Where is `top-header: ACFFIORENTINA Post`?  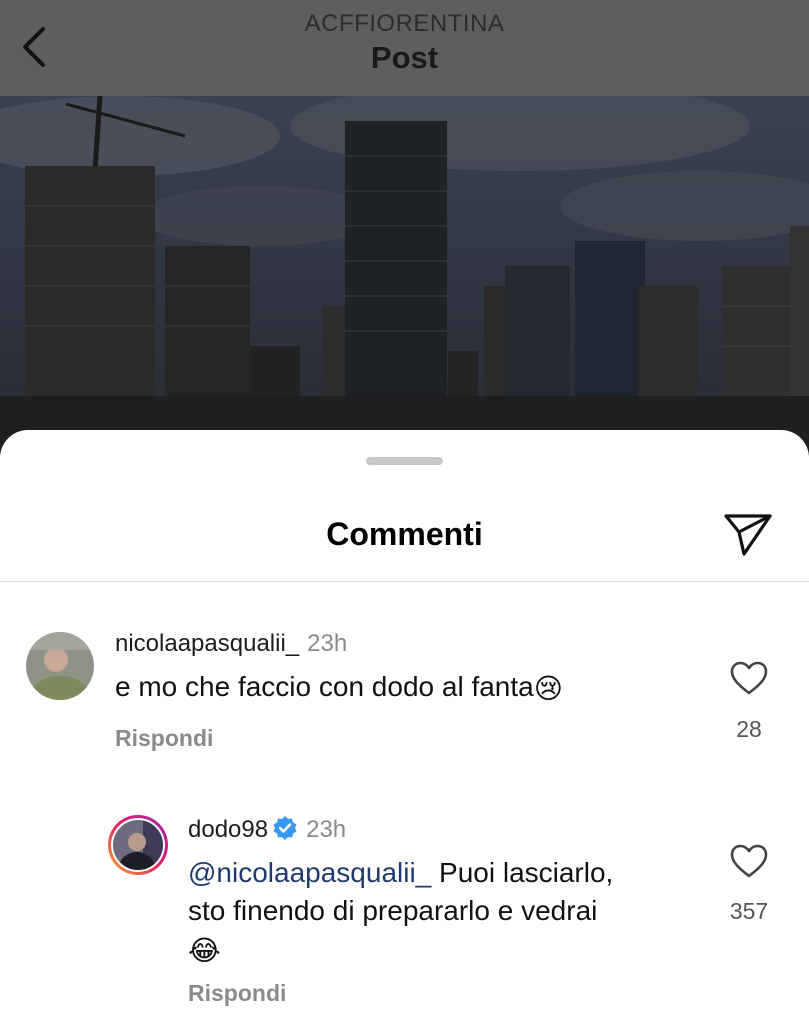 top-header: ACFFIORENTINA Post is located at coordinates (404, 48).